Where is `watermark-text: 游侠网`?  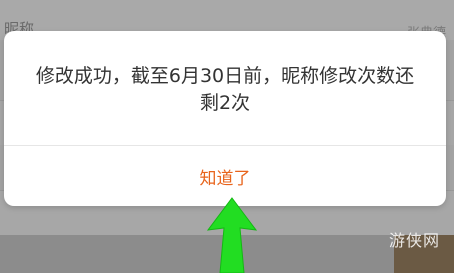 watermark-text: 游侠网 is located at coordinates (414, 240).